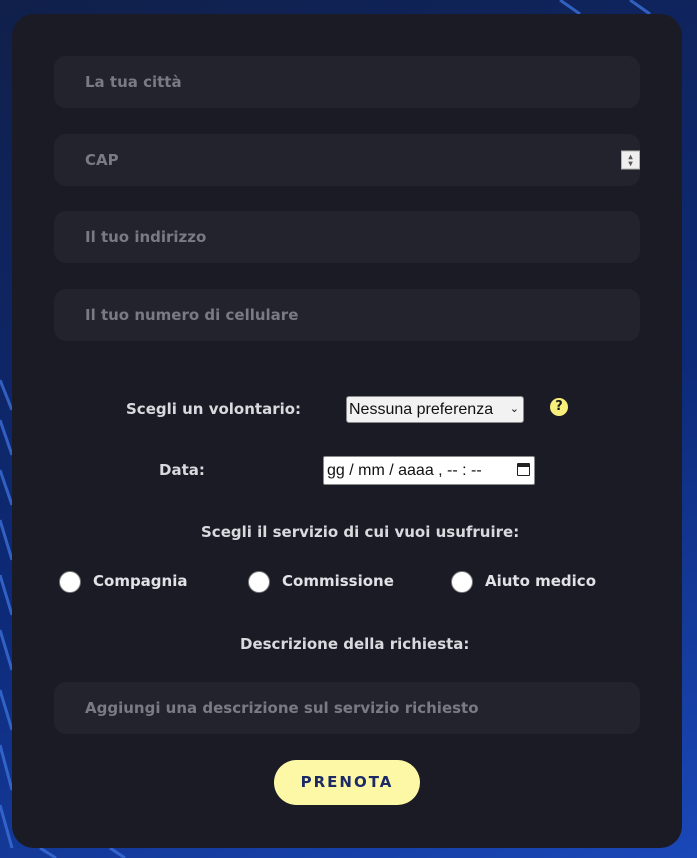  I want to click on cap-placeholder: CAP, so click(102, 160).